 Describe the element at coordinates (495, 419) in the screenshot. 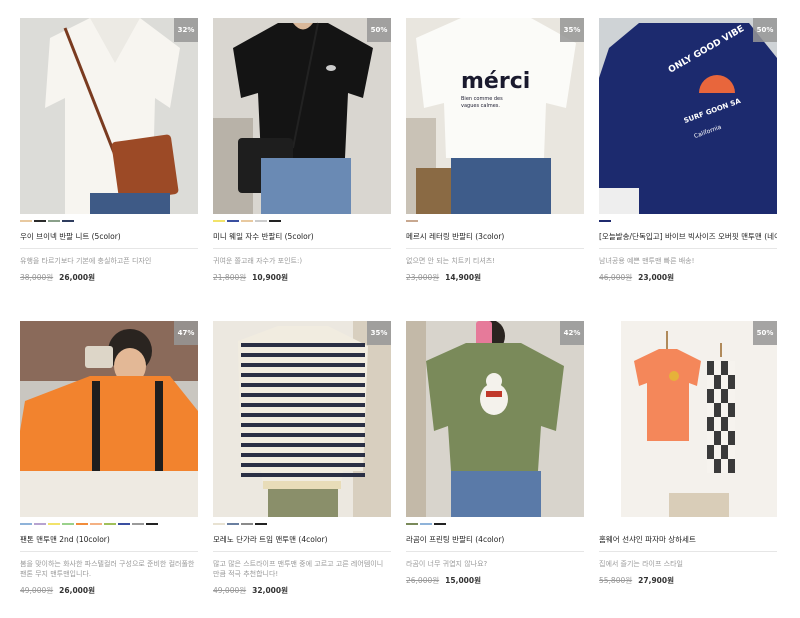

I see `product-image: 42%` at that location.